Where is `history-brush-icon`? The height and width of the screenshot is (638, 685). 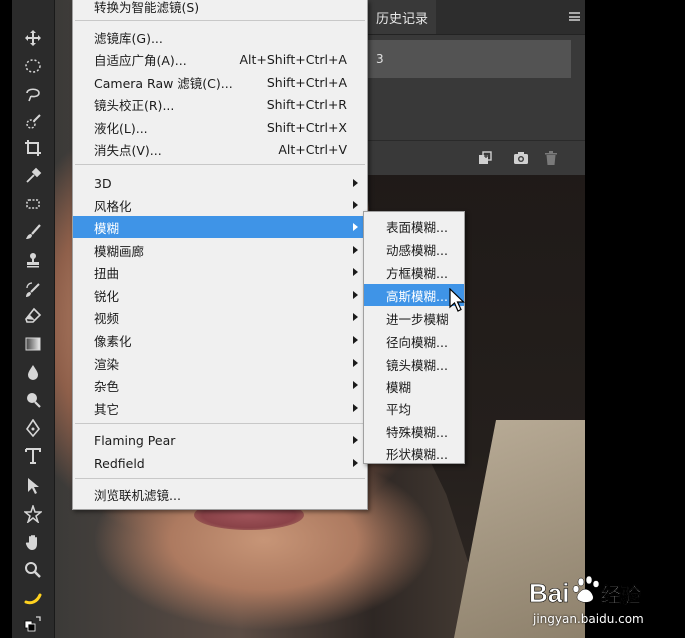 history-brush-icon is located at coordinates (33, 290).